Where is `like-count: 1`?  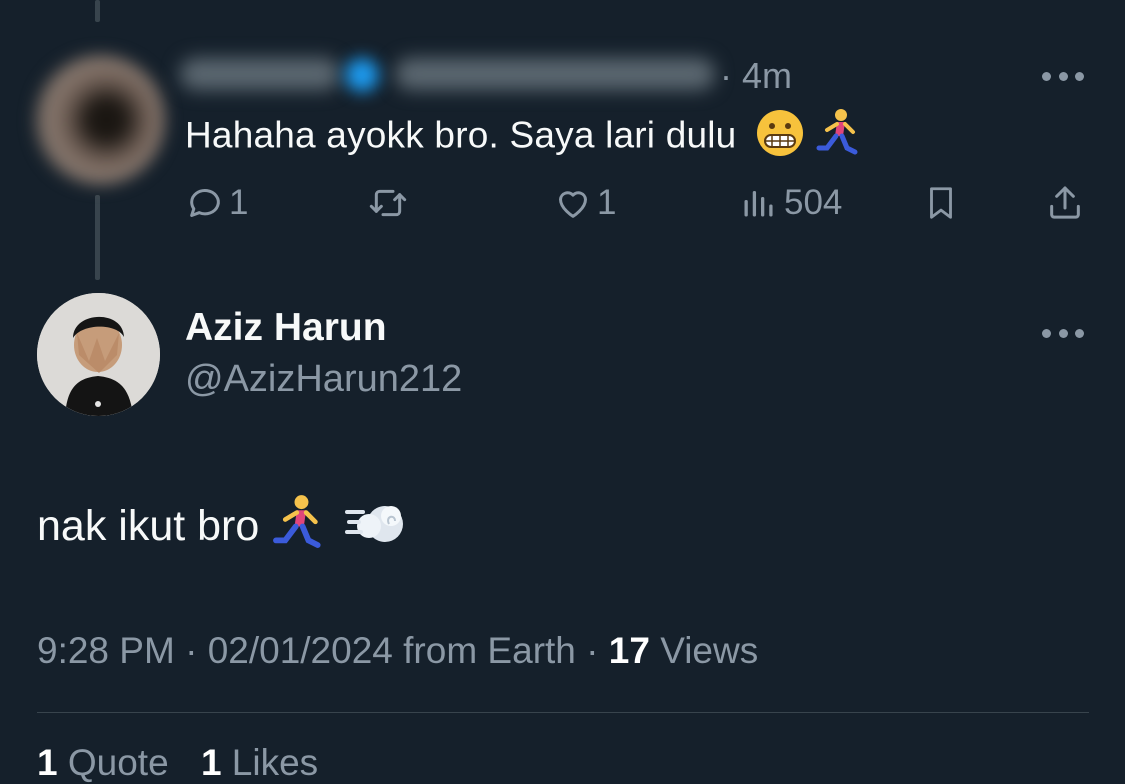 like-count: 1 is located at coordinates (607, 202).